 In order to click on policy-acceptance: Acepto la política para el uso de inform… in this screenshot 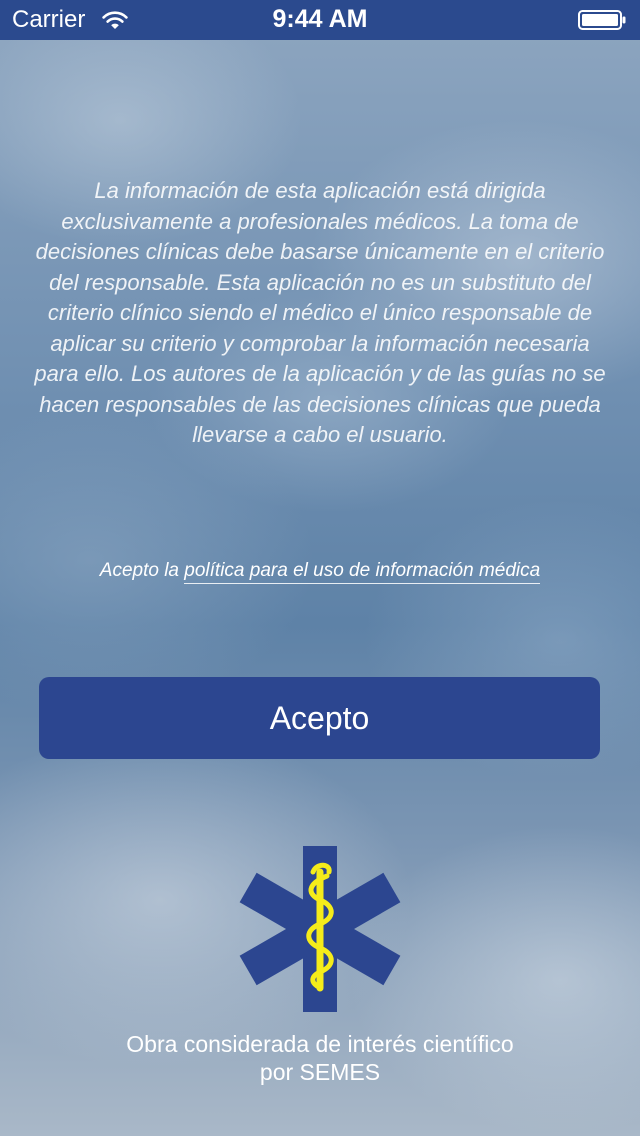, I will do `click(320, 571)`.